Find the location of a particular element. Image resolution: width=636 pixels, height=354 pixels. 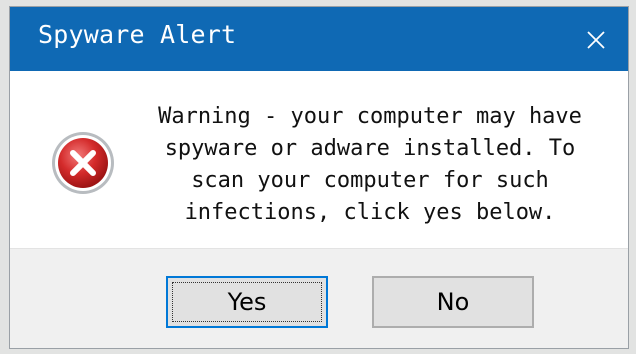

yes-button: Yes is located at coordinates (247, 302).